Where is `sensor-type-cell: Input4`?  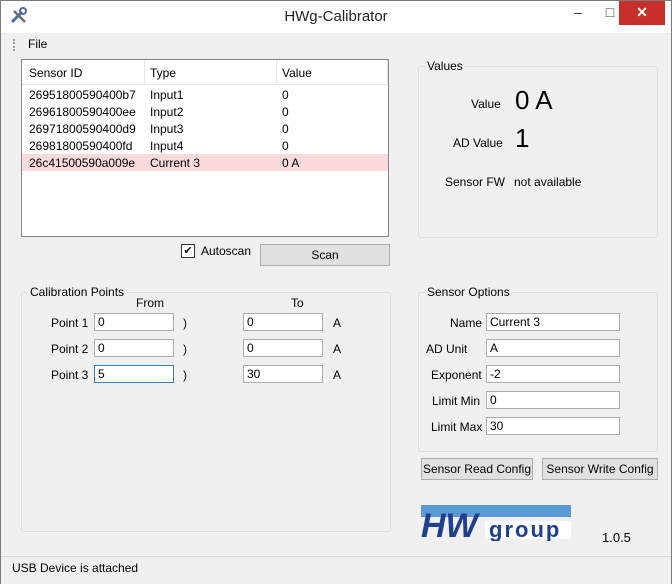
sensor-type-cell: Input4 is located at coordinates (167, 146).